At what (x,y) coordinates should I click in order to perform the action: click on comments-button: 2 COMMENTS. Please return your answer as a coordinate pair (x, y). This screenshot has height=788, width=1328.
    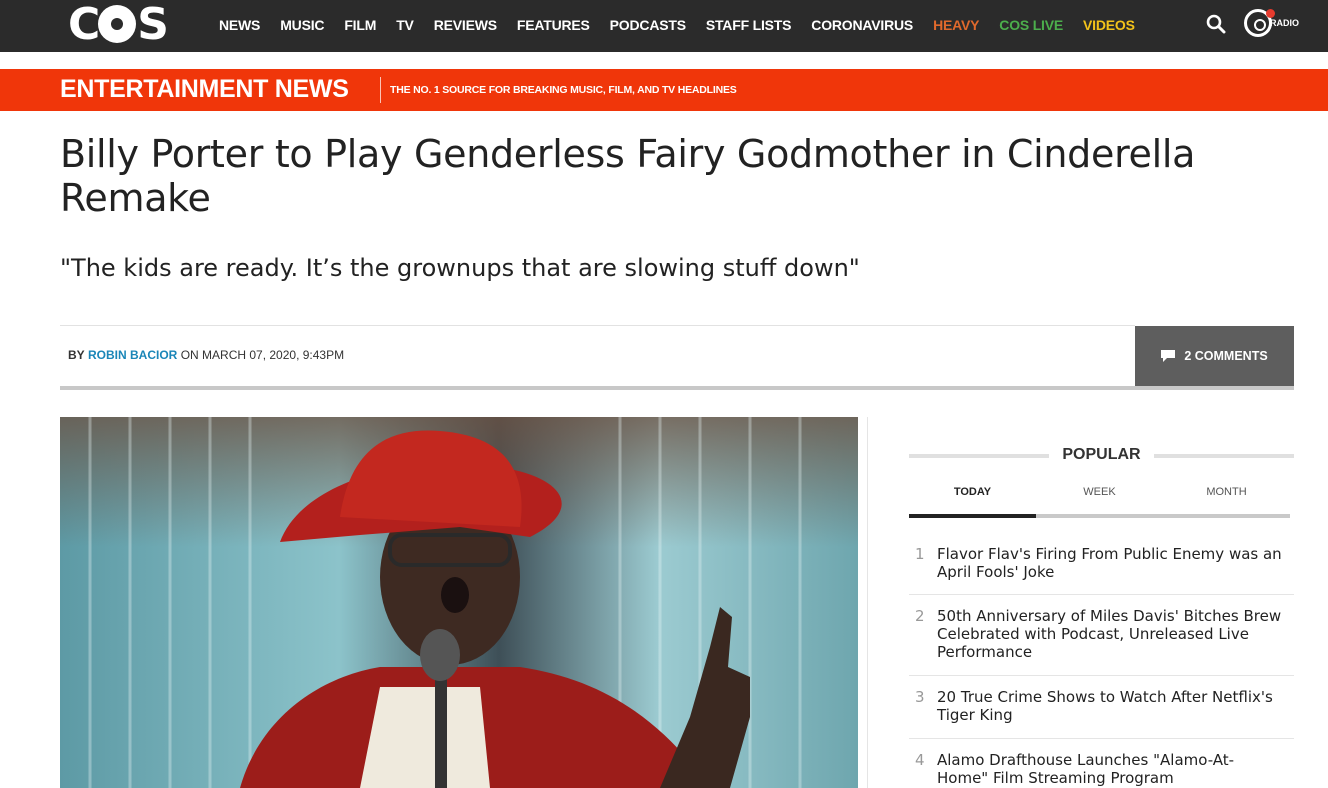
    Looking at the image, I should click on (1214, 356).